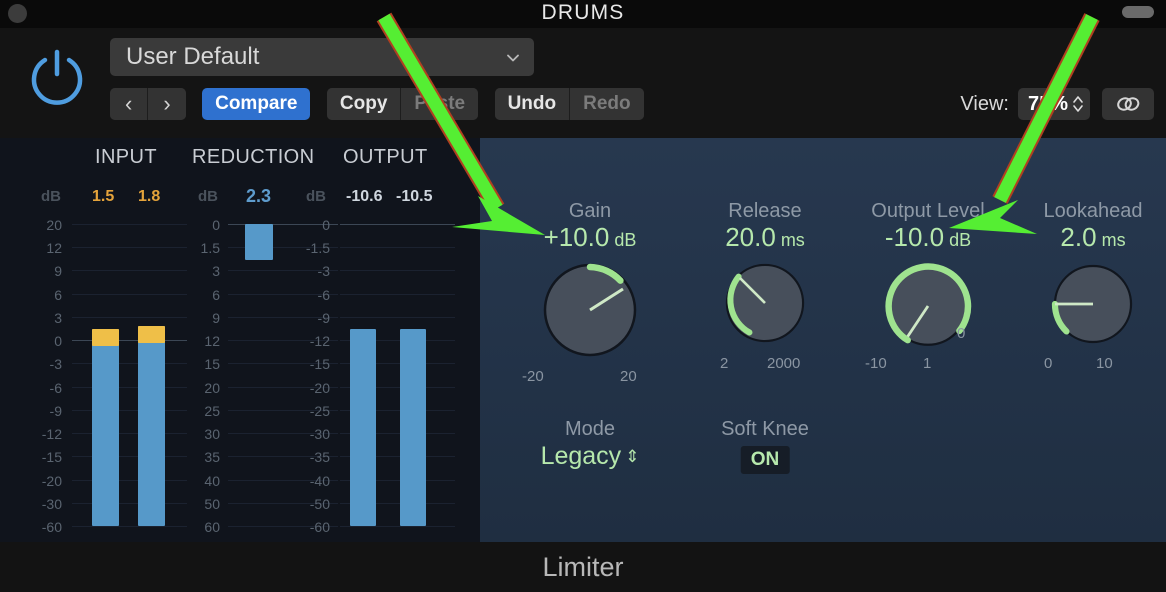  Describe the element at coordinates (1138, 12) in the screenshot. I see `window-pill-icon` at that location.